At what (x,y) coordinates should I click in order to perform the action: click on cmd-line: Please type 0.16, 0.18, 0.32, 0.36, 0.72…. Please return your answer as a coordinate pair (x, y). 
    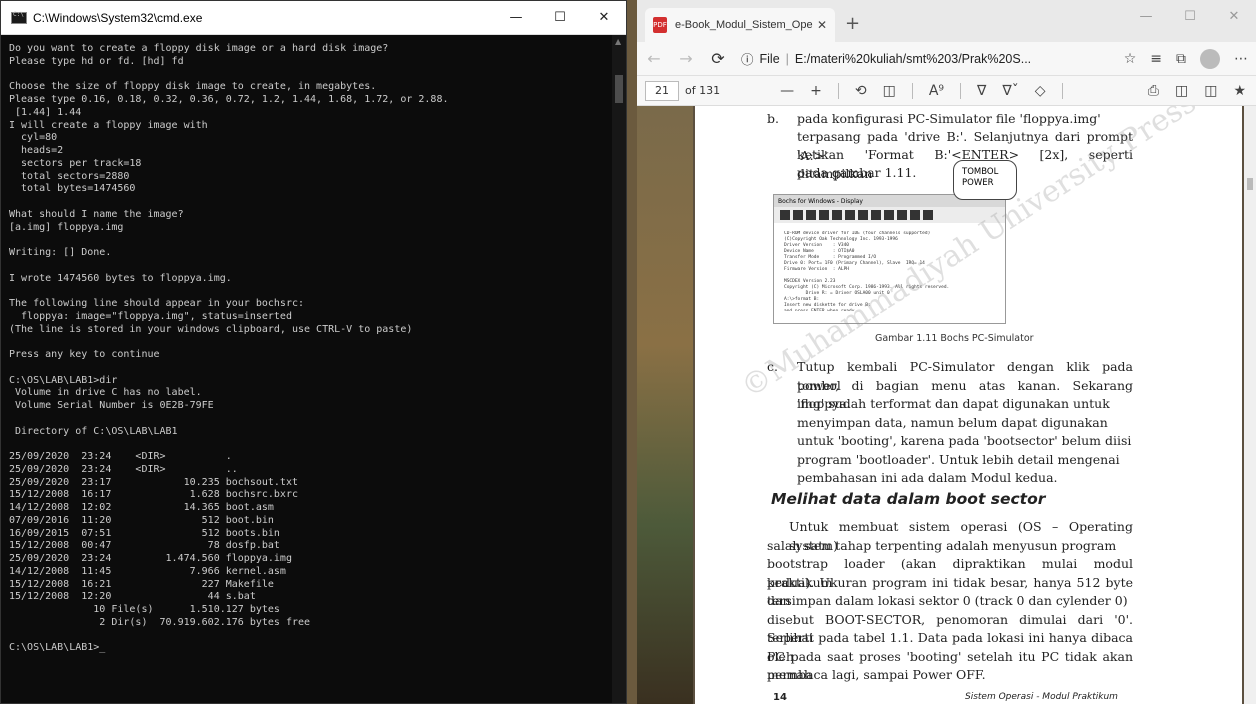
    Looking at the image, I should click on (229, 99).